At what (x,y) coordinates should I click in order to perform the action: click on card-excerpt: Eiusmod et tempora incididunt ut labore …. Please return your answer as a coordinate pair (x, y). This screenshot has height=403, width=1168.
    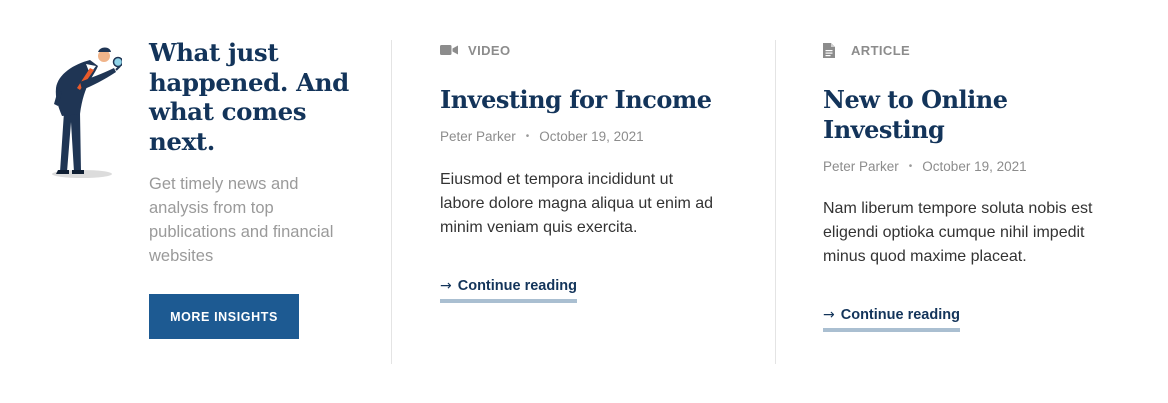
    Looking at the image, I should click on (577, 203).